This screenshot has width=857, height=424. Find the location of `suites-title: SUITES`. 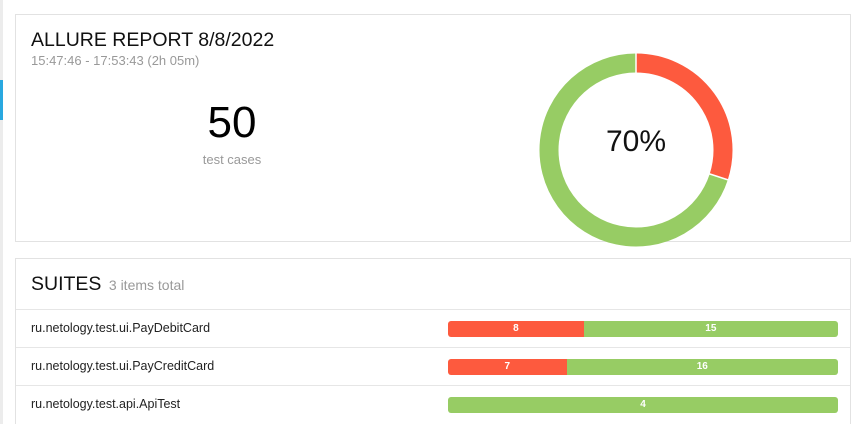

suites-title: SUITES is located at coordinates (66, 284).